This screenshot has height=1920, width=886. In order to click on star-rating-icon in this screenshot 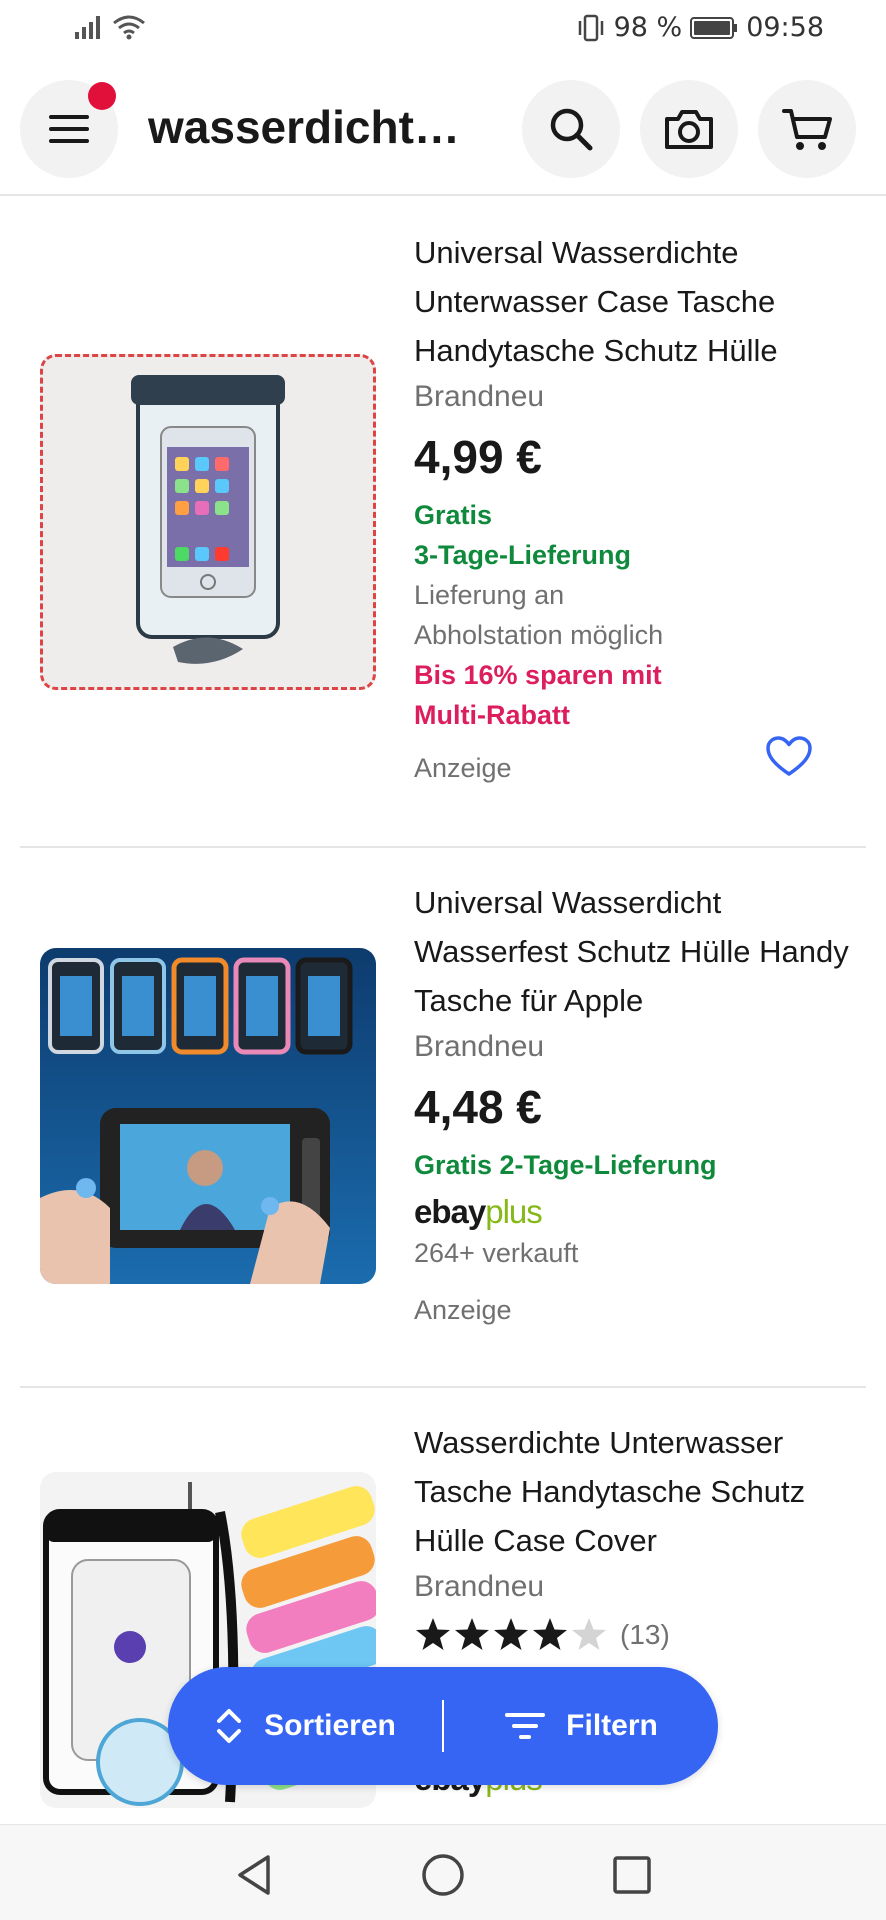, I will do `click(511, 1634)`.